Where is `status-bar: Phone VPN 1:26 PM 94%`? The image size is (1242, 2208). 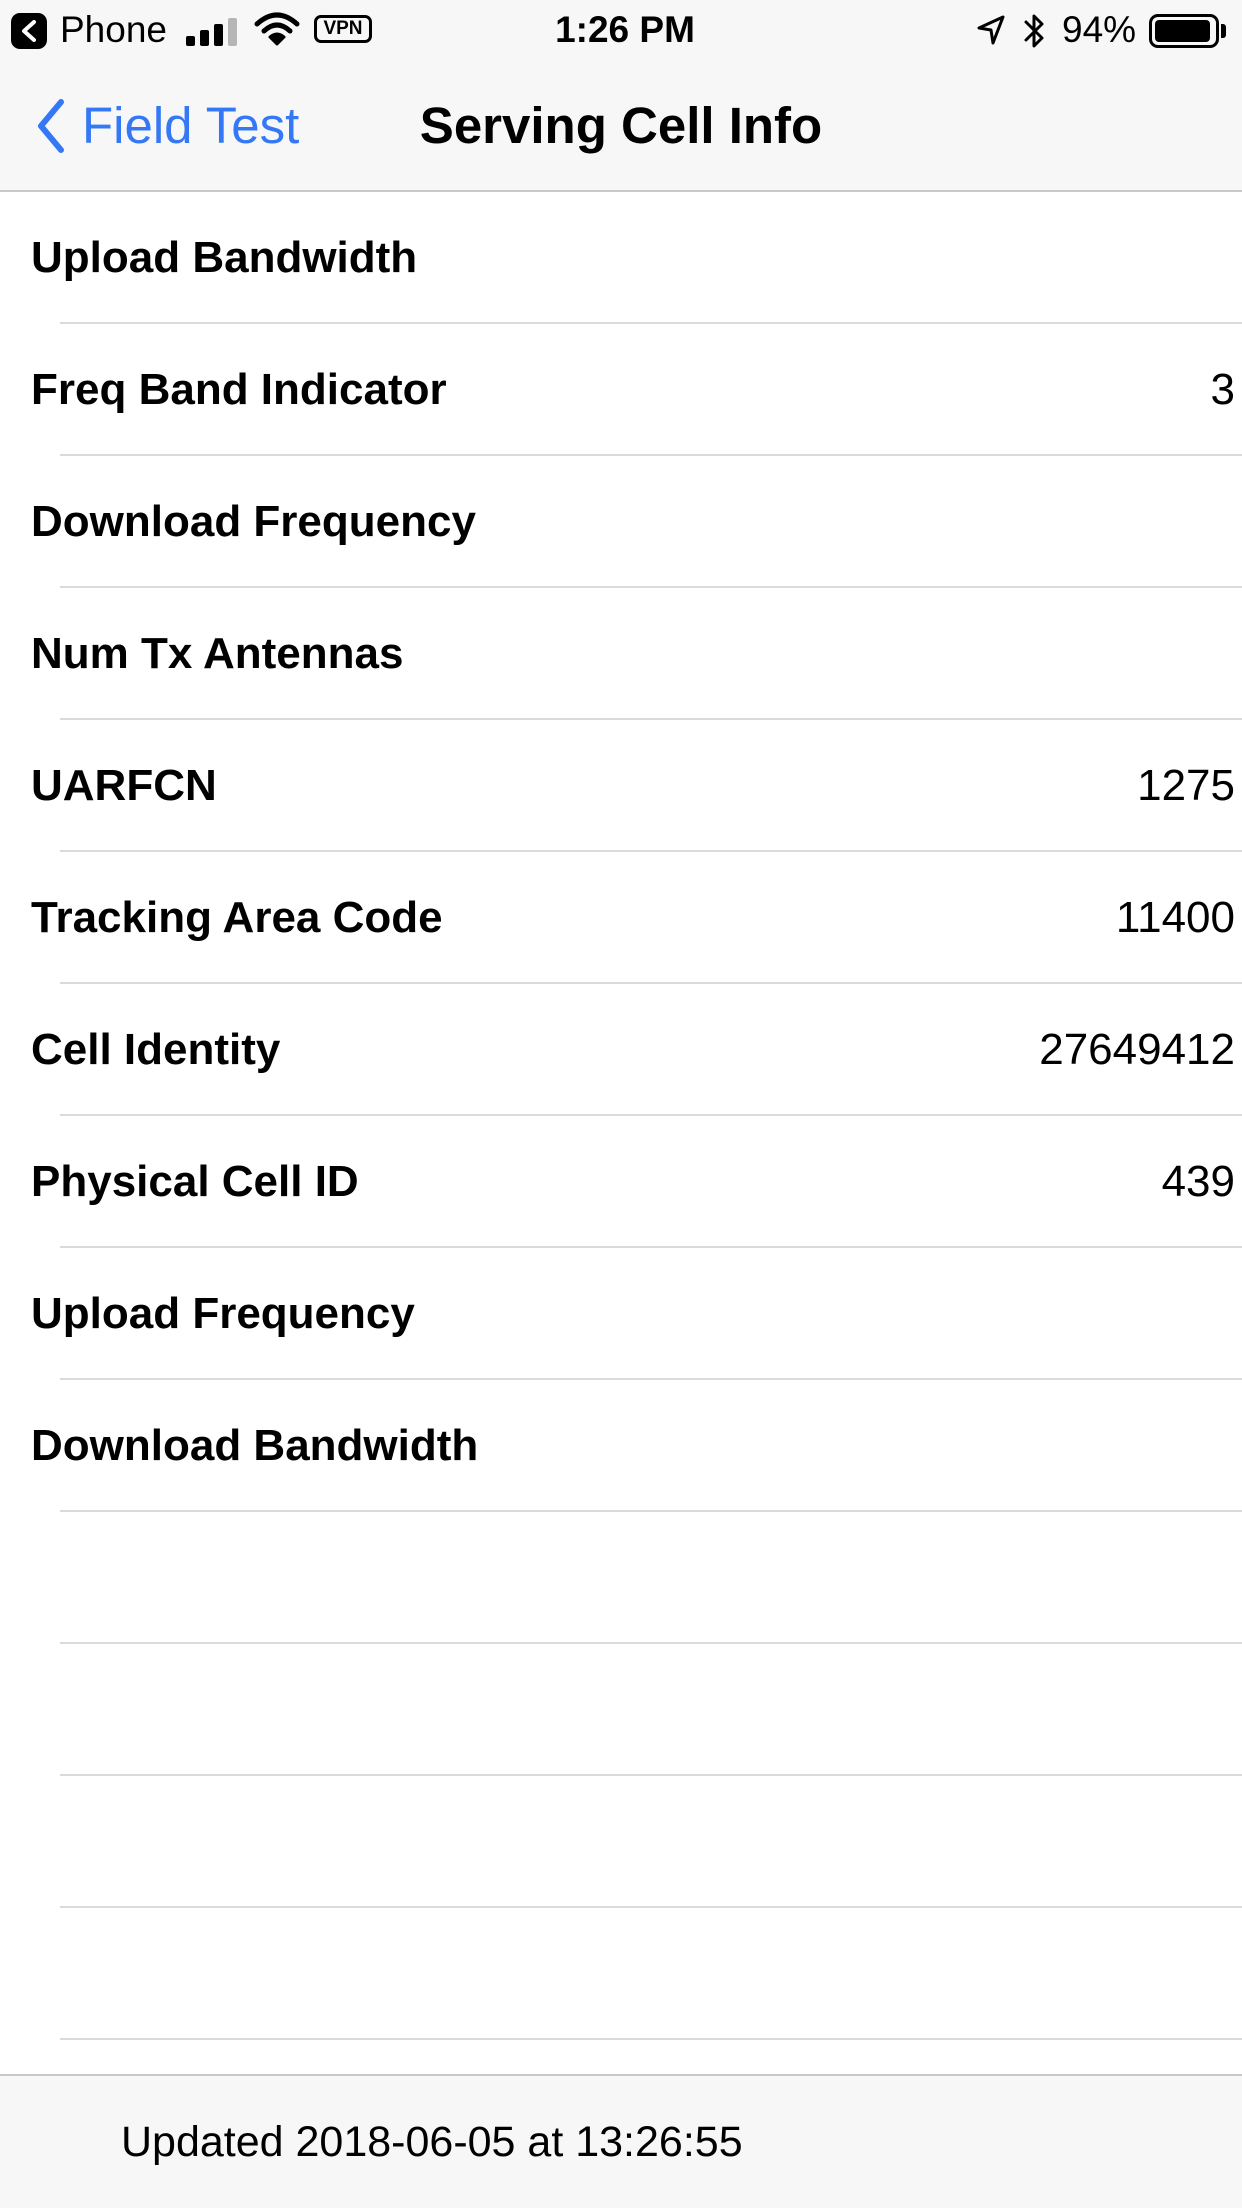 status-bar: Phone VPN 1:26 PM 94% is located at coordinates (621, 30).